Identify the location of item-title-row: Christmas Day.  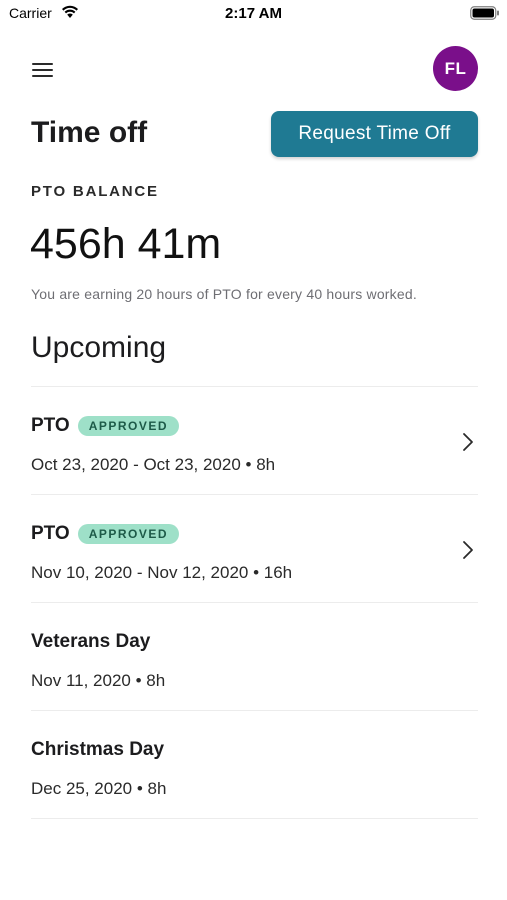
(97, 750).